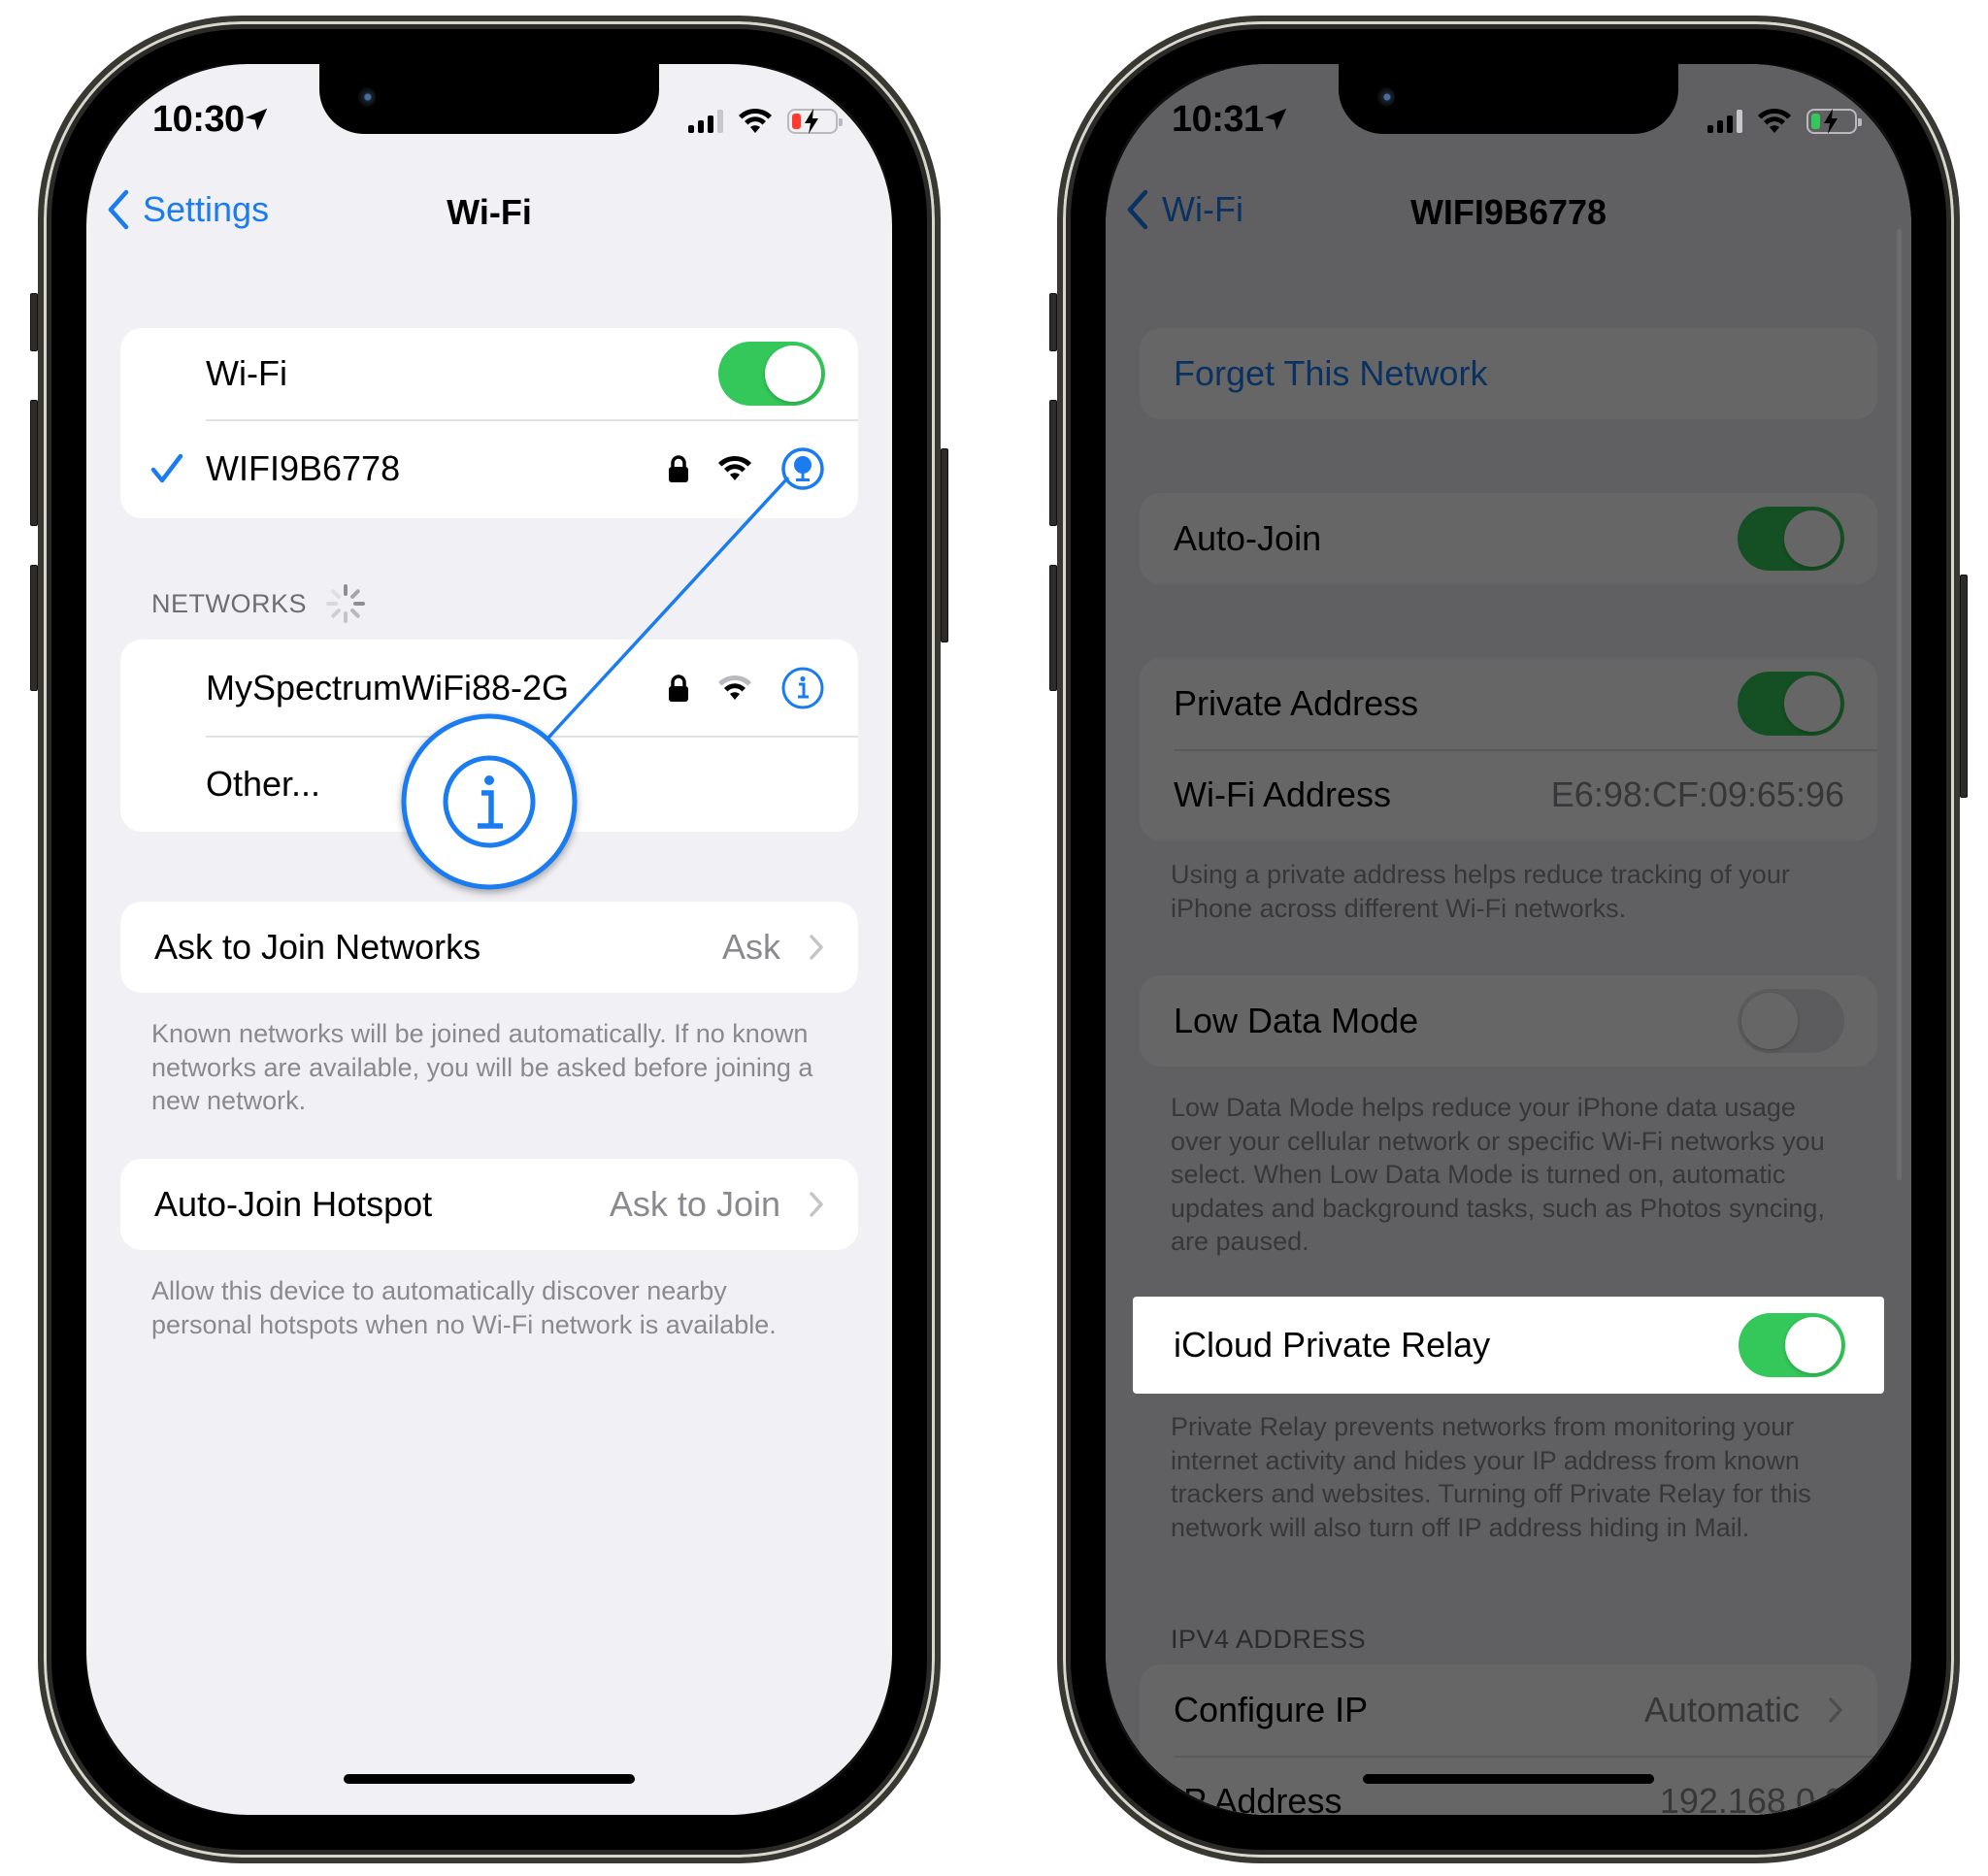  I want to click on configure-ip-value: Automatic, so click(1722, 1709).